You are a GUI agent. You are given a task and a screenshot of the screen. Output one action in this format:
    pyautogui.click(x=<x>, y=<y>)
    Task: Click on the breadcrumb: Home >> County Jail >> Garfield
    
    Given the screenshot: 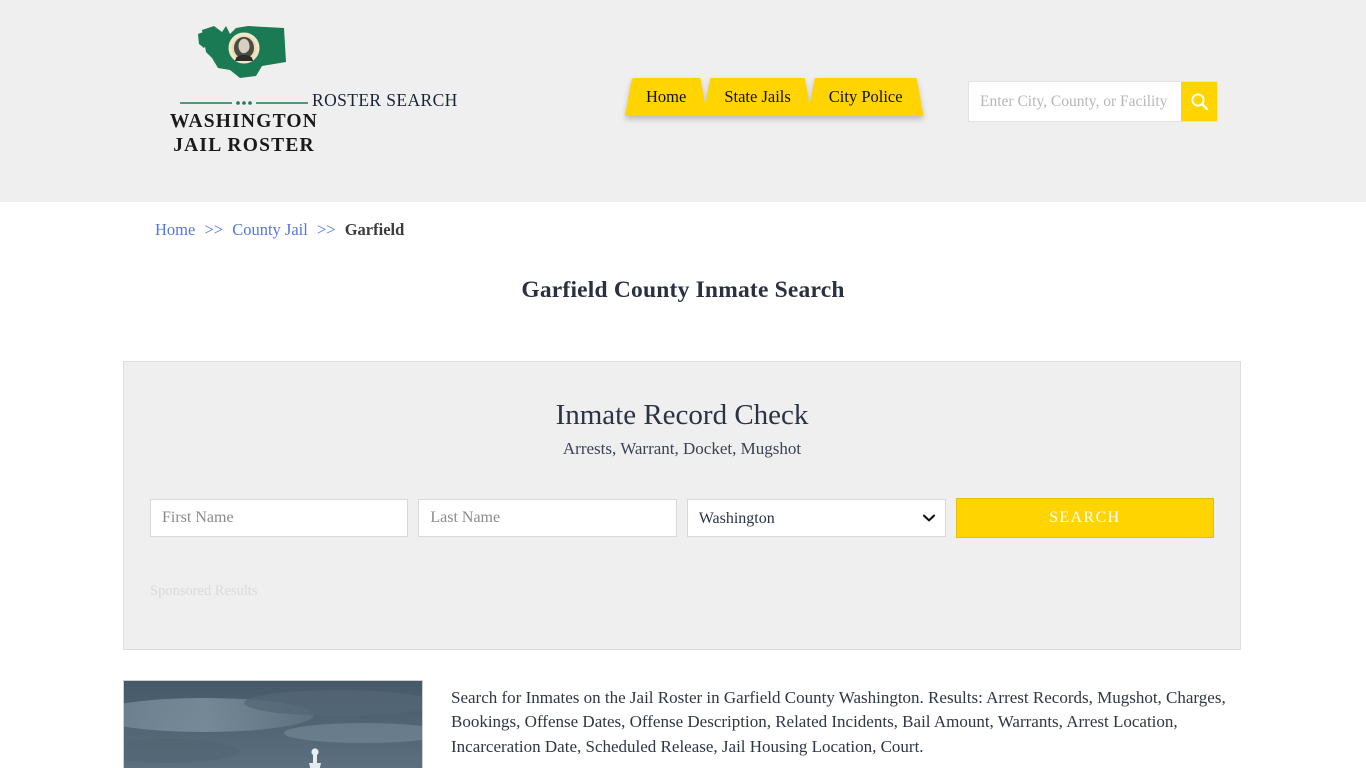 What is the action you would take?
    pyautogui.click(x=683, y=221)
    